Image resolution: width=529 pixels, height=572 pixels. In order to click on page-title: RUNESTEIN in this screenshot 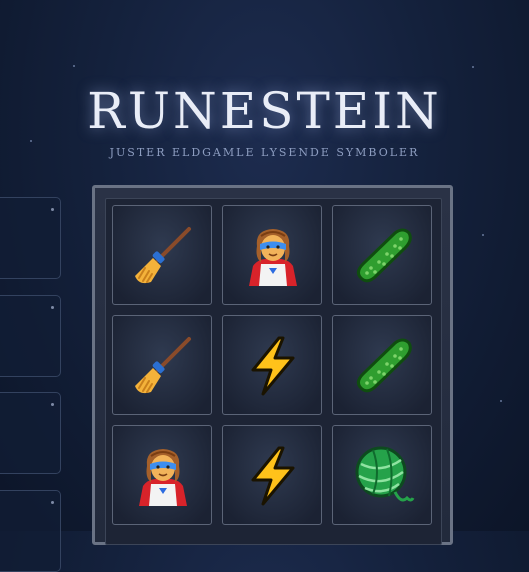, I will do `click(264, 111)`.